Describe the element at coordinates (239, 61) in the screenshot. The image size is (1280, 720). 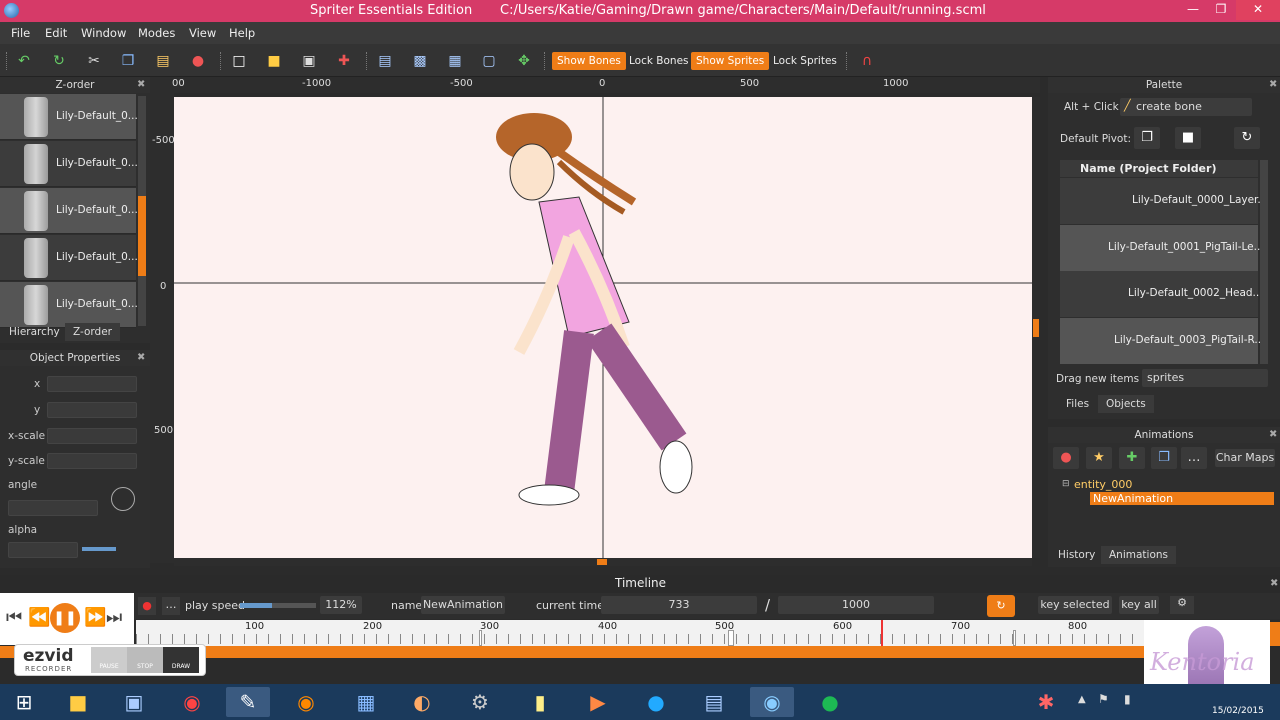
I see `new-file-icon: □` at that location.